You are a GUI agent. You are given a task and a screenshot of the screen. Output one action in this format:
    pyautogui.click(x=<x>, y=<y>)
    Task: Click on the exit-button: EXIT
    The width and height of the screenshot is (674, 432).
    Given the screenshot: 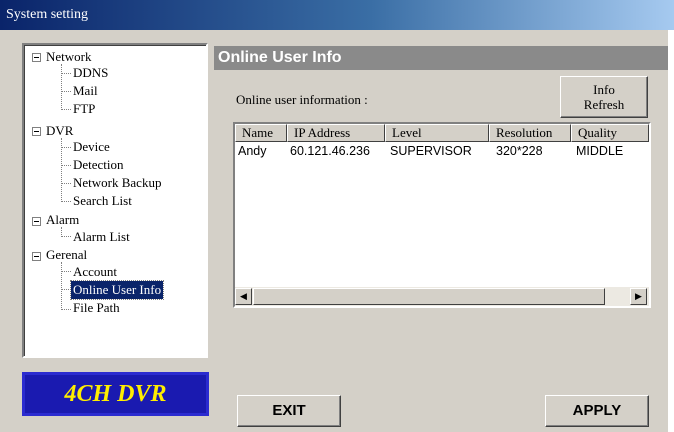 What is the action you would take?
    pyautogui.click(x=289, y=411)
    